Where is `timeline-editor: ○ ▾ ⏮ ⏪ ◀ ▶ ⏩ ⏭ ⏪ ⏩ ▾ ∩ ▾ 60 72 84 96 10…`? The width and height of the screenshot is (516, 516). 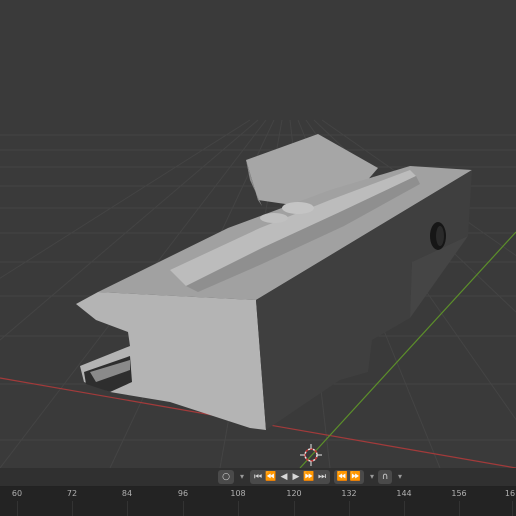 timeline-editor: ○ ▾ ⏮ ⏪ ◀ ▶ ⏩ ⏭ ⏪ ⏩ ▾ ∩ ▾ 60 72 84 96 10… is located at coordinates (258, 492).